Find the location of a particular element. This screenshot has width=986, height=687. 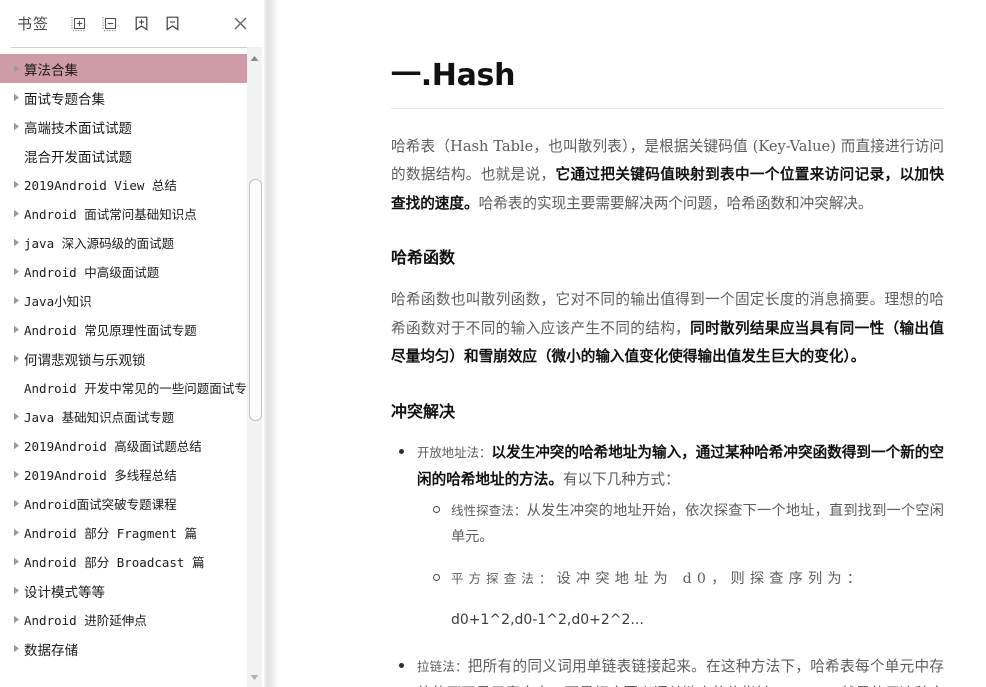

term-quadratic-probing: 平方探查法： is located at coordinates (504, 579).